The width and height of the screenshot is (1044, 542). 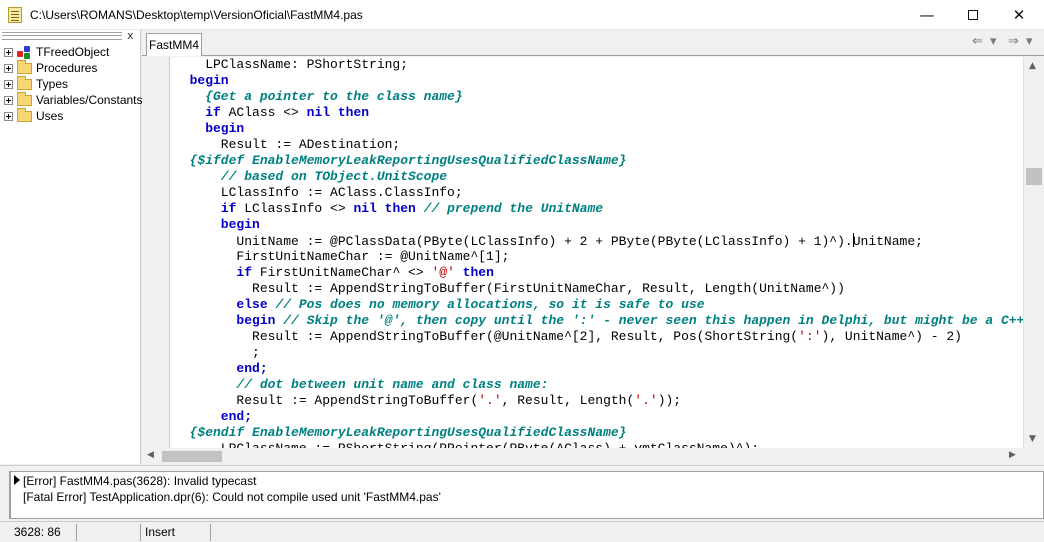 I want to click on code-token-plain: FirstUnitNameChar^ <>, so click(x=342, y=272).